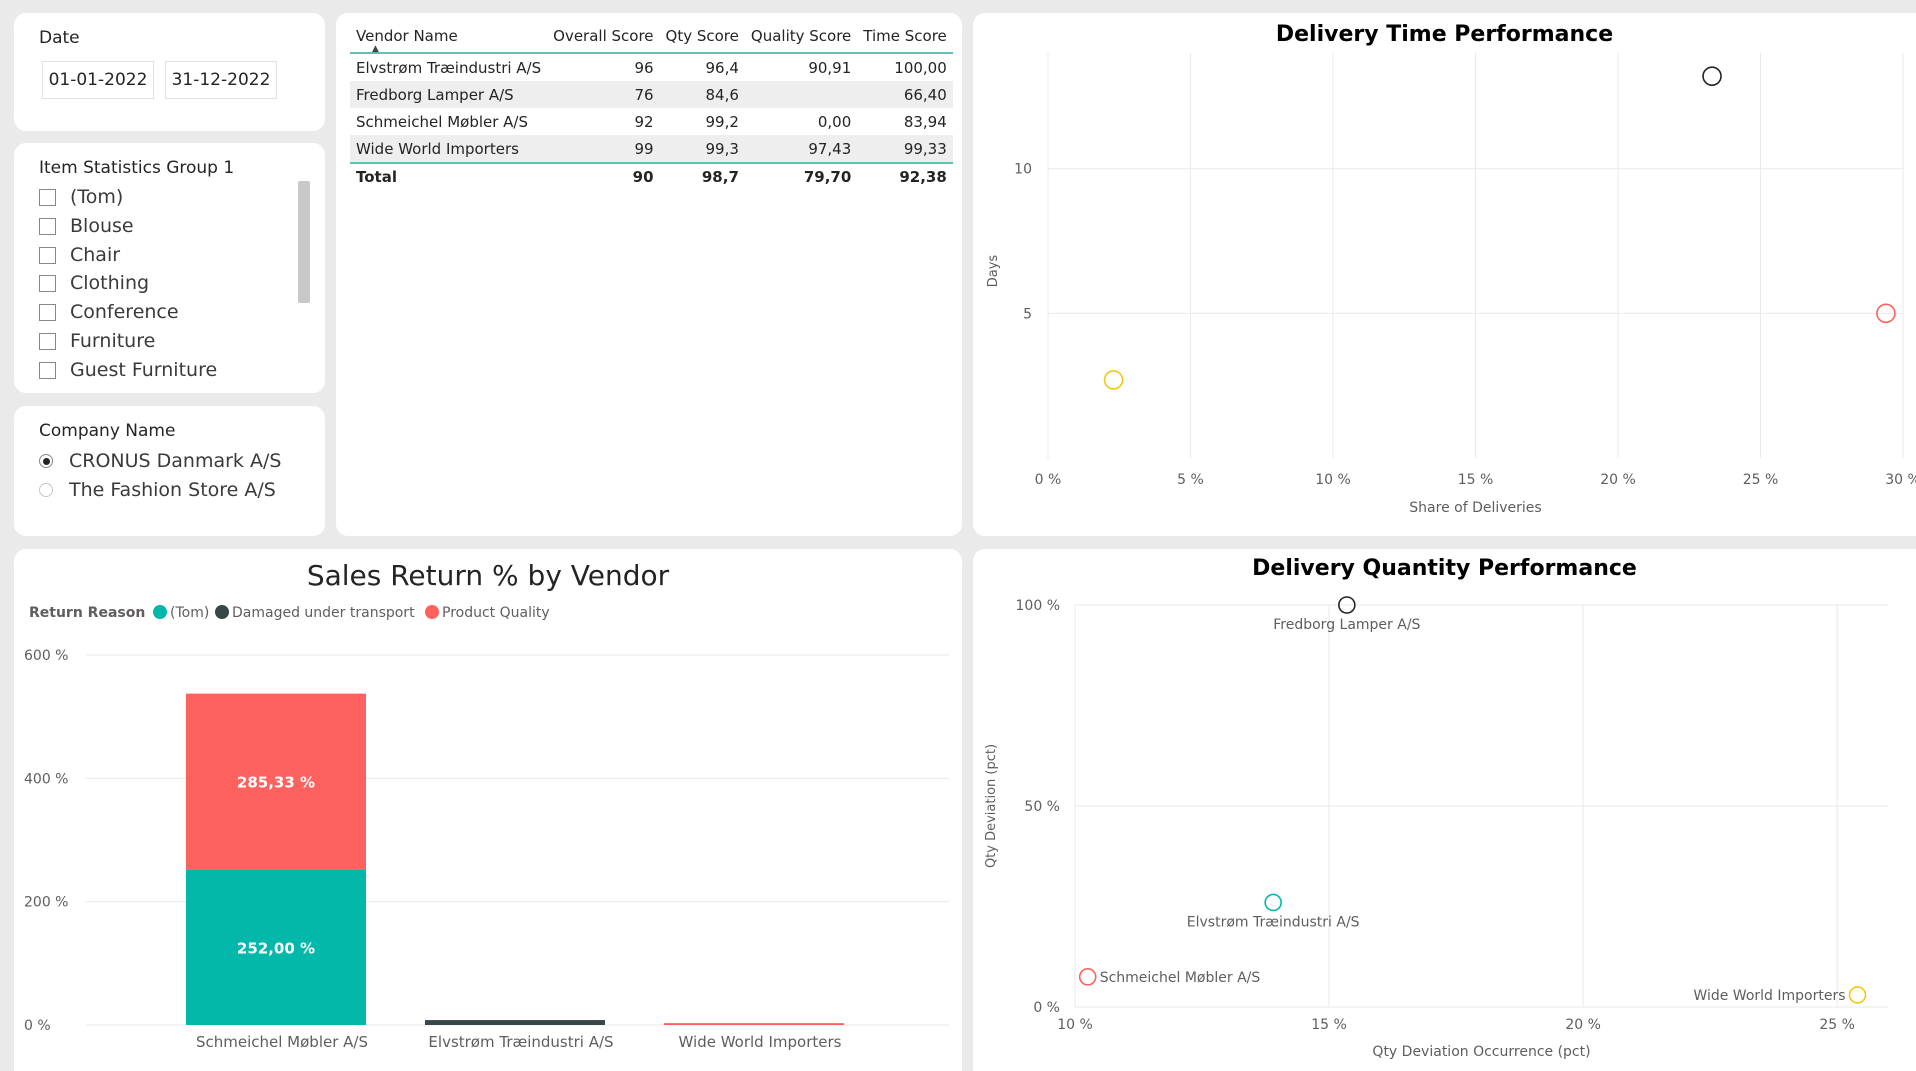 Image resolution: width=1916 pixels, height=1071 pixels. What do you see at coordinates (651, 149) in the screenshot?
I see `table-row: Wide World Importers 99 99,3 97,43 99,33` at bounding box center [651, 149].